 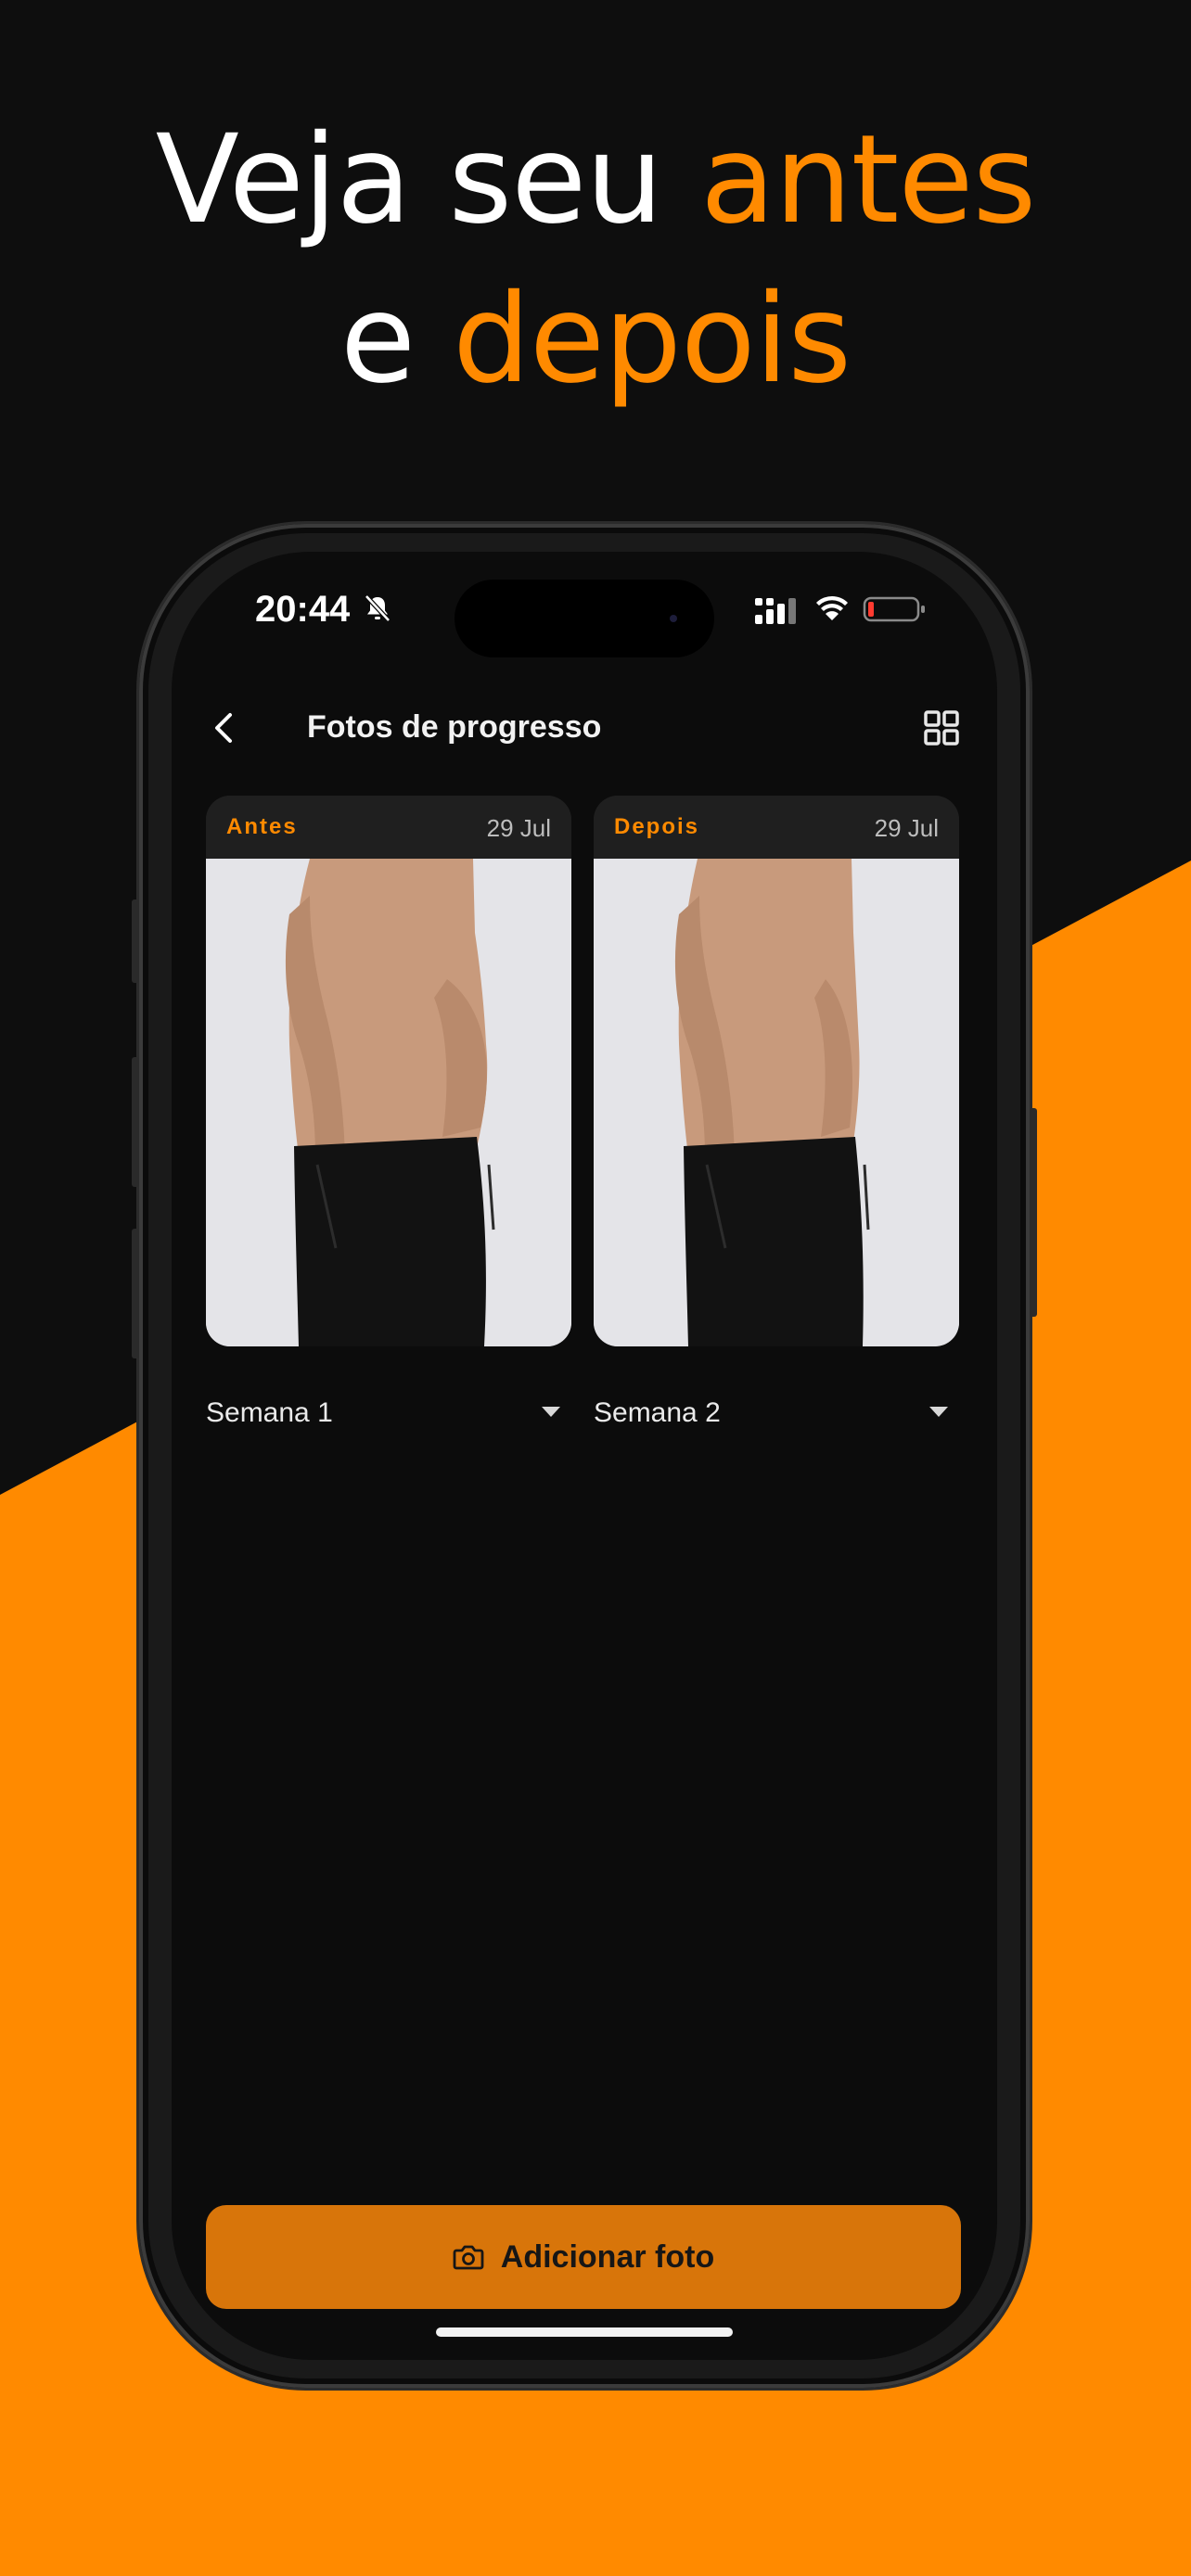 What do you see at coordinates (135, 941) in the screenshot?
I see `phone-mute-switch` at bounding box center [135, 941].